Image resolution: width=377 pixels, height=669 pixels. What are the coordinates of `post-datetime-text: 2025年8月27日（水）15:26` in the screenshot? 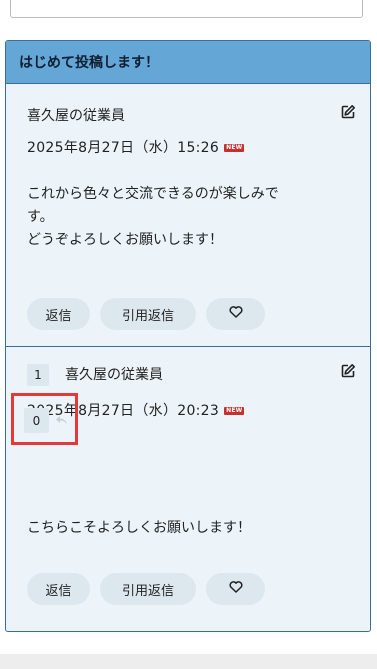 It's located at (123, 148).